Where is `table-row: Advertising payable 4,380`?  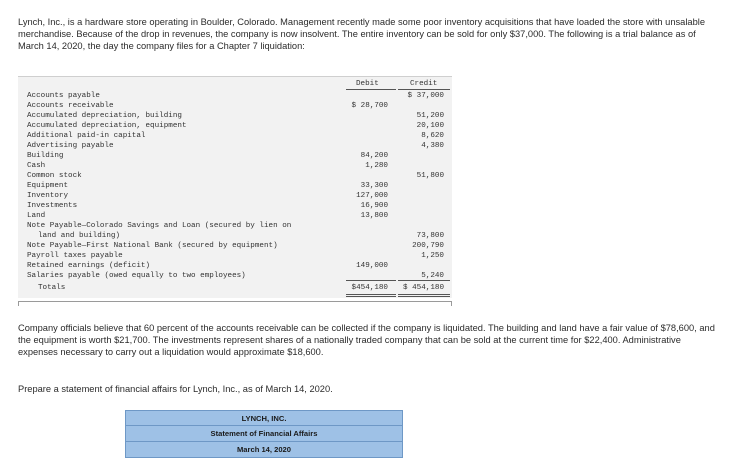
table-row: Advertising payable 4,380 is located at coordinates (238, 146).